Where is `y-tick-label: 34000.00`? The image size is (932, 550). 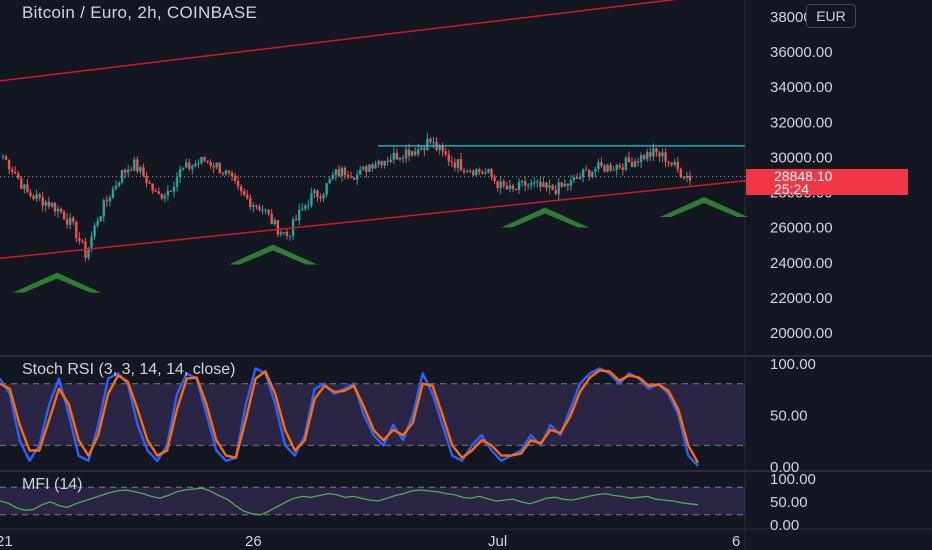
y-tick-label: 34000.00 is located at coordinates (801, 87).